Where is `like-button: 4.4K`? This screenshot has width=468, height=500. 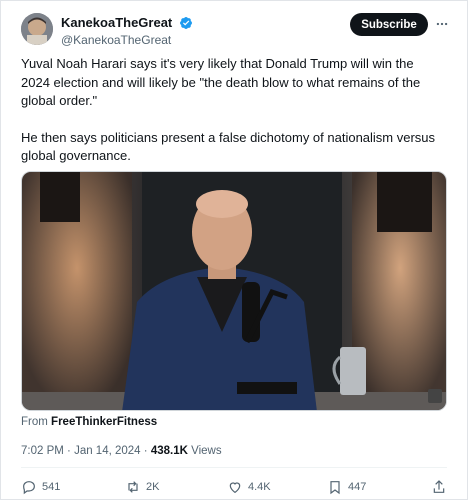
like-button: 4.4K is located at coordinates (249, 487).